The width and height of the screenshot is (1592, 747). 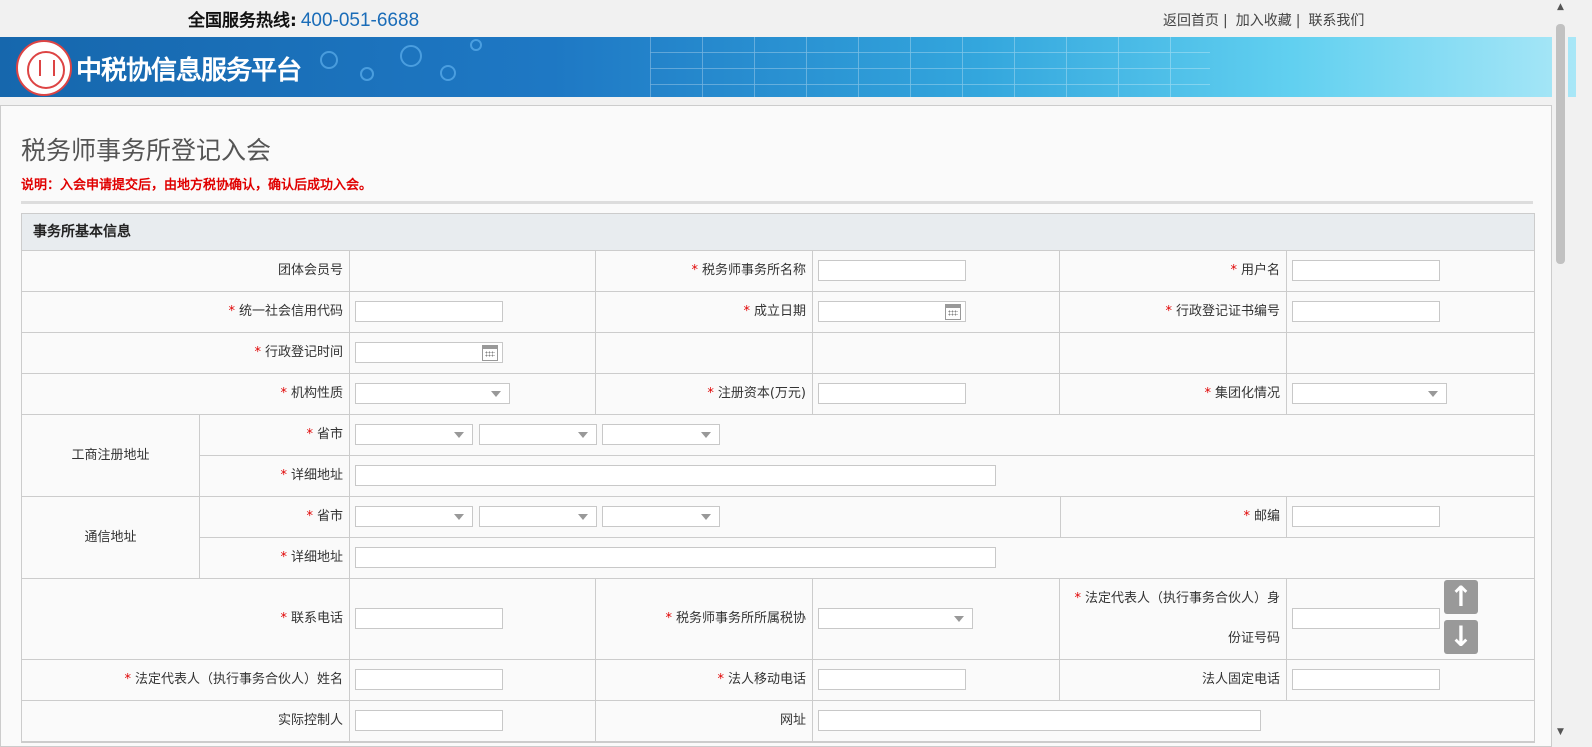 What do you see at coordinates (275, 476) in the screenshot?
I see `biz-detail-label: * 详细地址` at bounding box center [275, 476].